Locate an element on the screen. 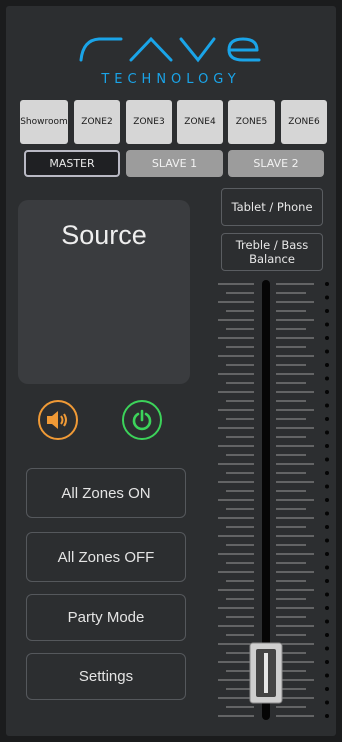  all-zones-off-button: All Zones OFF is located at coordinates (106, 557).